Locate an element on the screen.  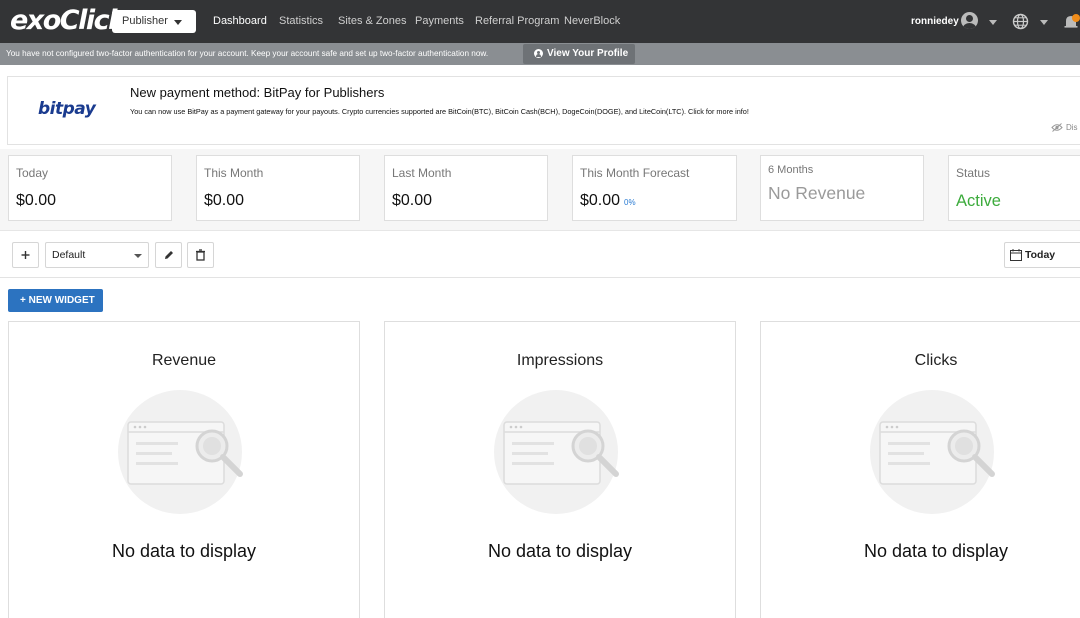
stat-label: Last Month is located at coordinates (422, 173).